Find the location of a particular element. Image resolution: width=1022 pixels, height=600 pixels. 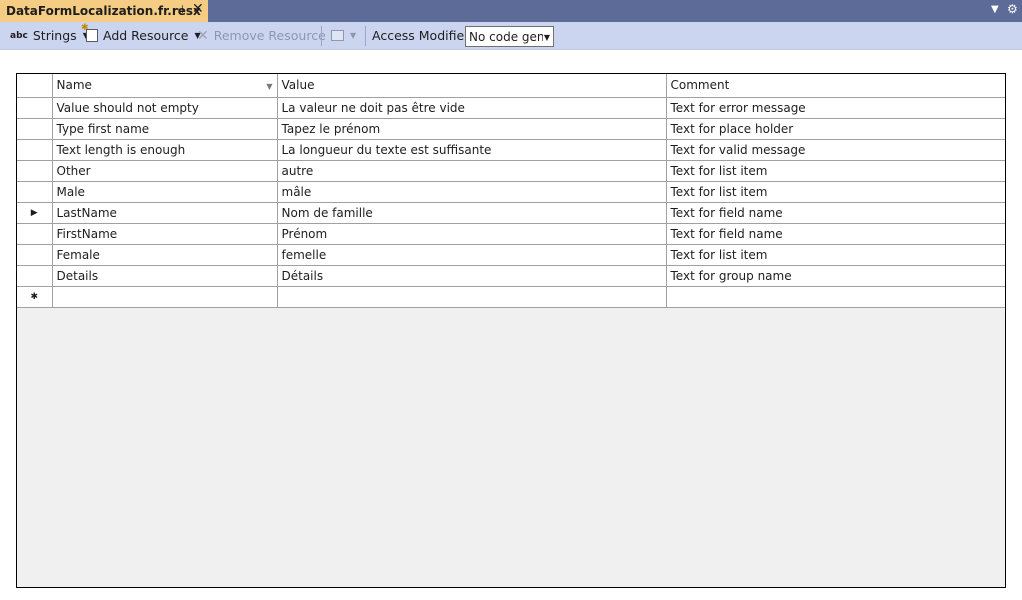

close-icon: ✕ is located at coordinates (198, 9).